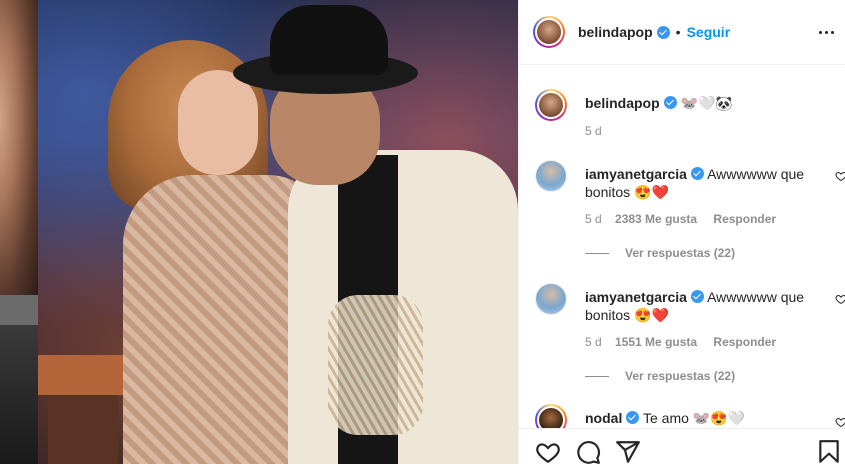  What do you see at coordinates (656, 219) in the screenshot?
I see `comment-likes: 2383 Me gusta` at bounding box center [656, 219].